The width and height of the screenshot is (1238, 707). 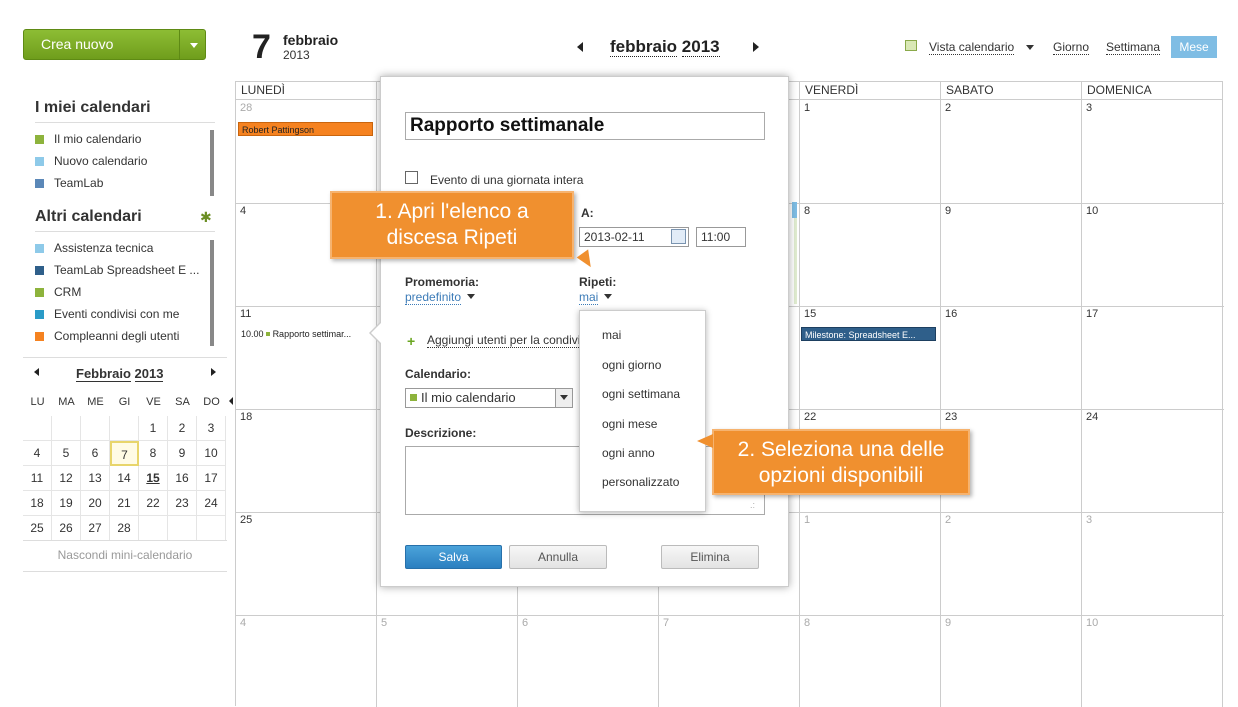 I want to click on mini-calendar-title: Febbraio 2013, so click(x=120, y=374).